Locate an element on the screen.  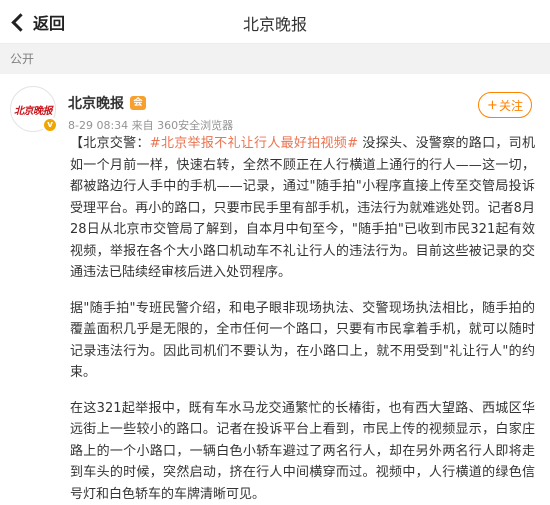
author-row: 北京晚报 会 is located at coordinates (107, 103).